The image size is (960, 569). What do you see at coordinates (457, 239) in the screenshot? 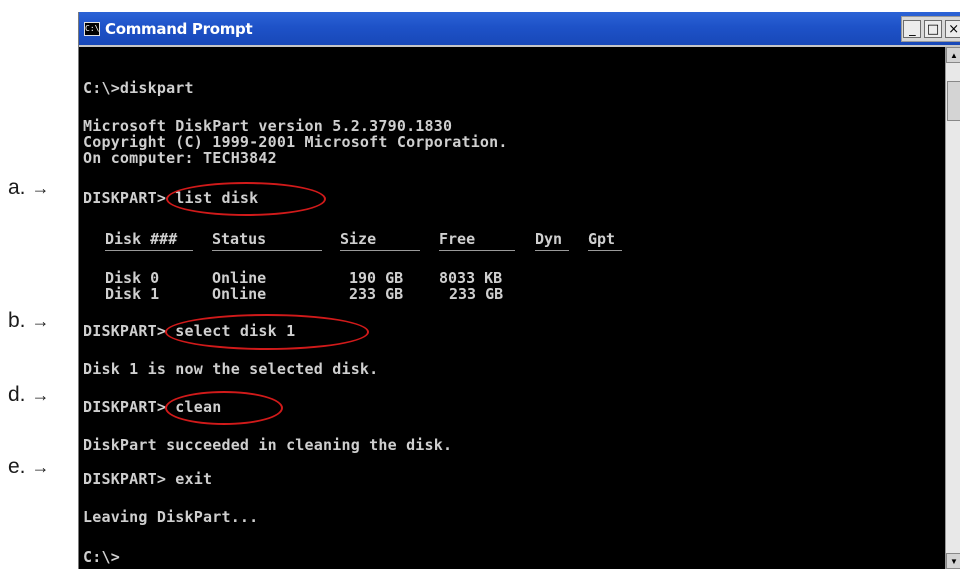
I see `table-header: Free` at bounding box center [457, 239].